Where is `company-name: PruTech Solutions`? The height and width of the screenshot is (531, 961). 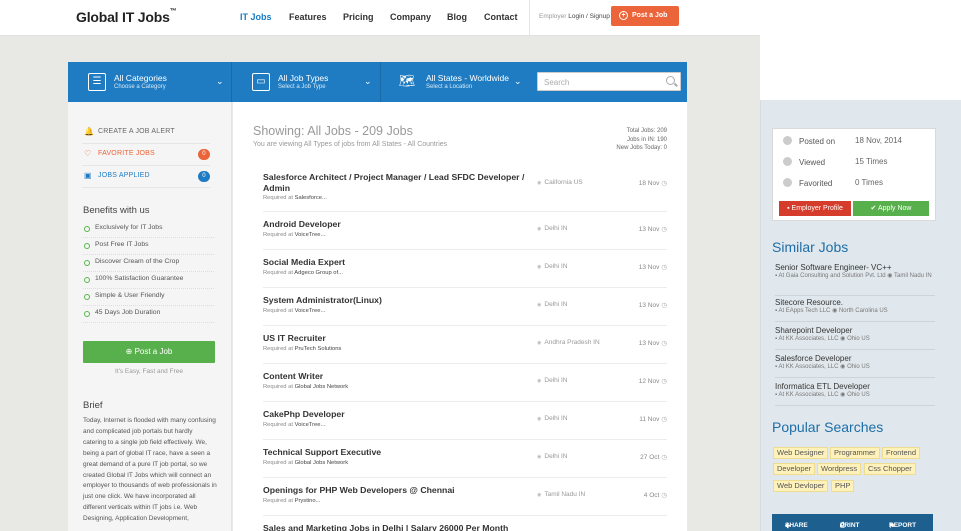 company-name: PruTech Solutions is located at coordinates (318, 349).